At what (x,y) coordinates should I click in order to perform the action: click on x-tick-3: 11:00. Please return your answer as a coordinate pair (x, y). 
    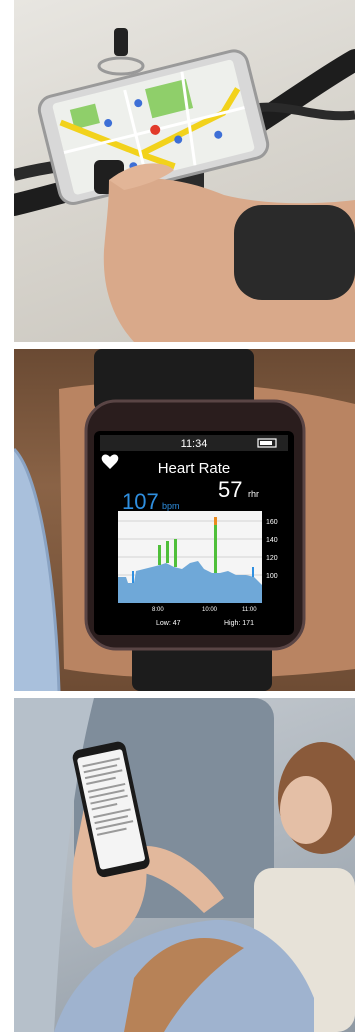
    Looking at the image, I should click on (249, 610).